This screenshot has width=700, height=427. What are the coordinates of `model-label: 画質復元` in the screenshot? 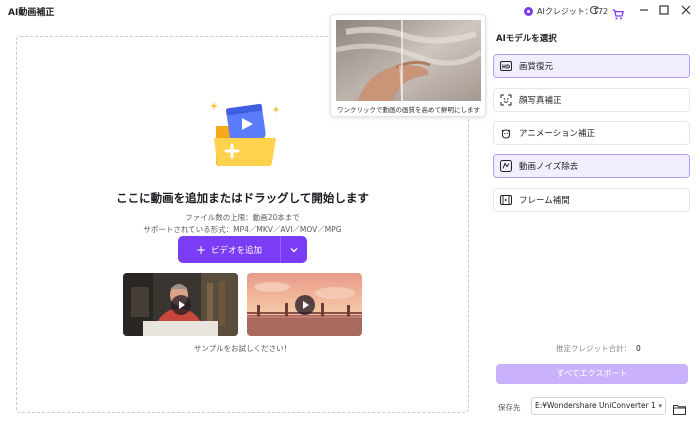 It's located at (536, 67).